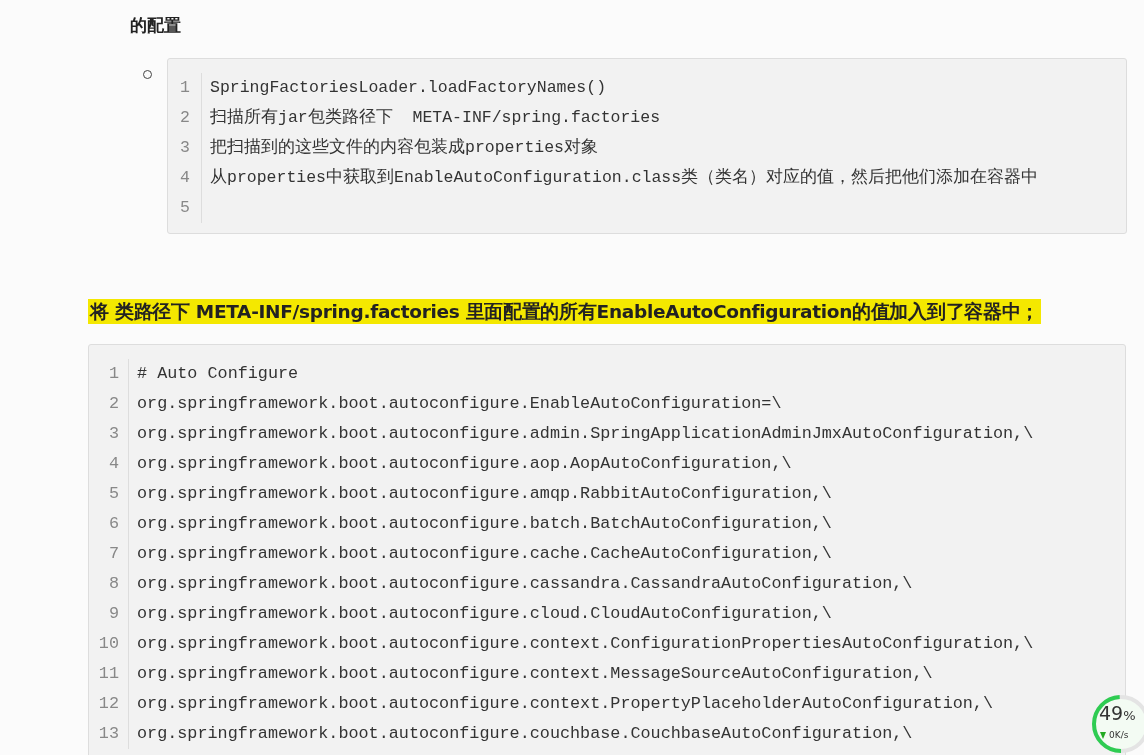 The image size is (1144, 755). I want to click on percent-value: 49, so click(1111, 713).